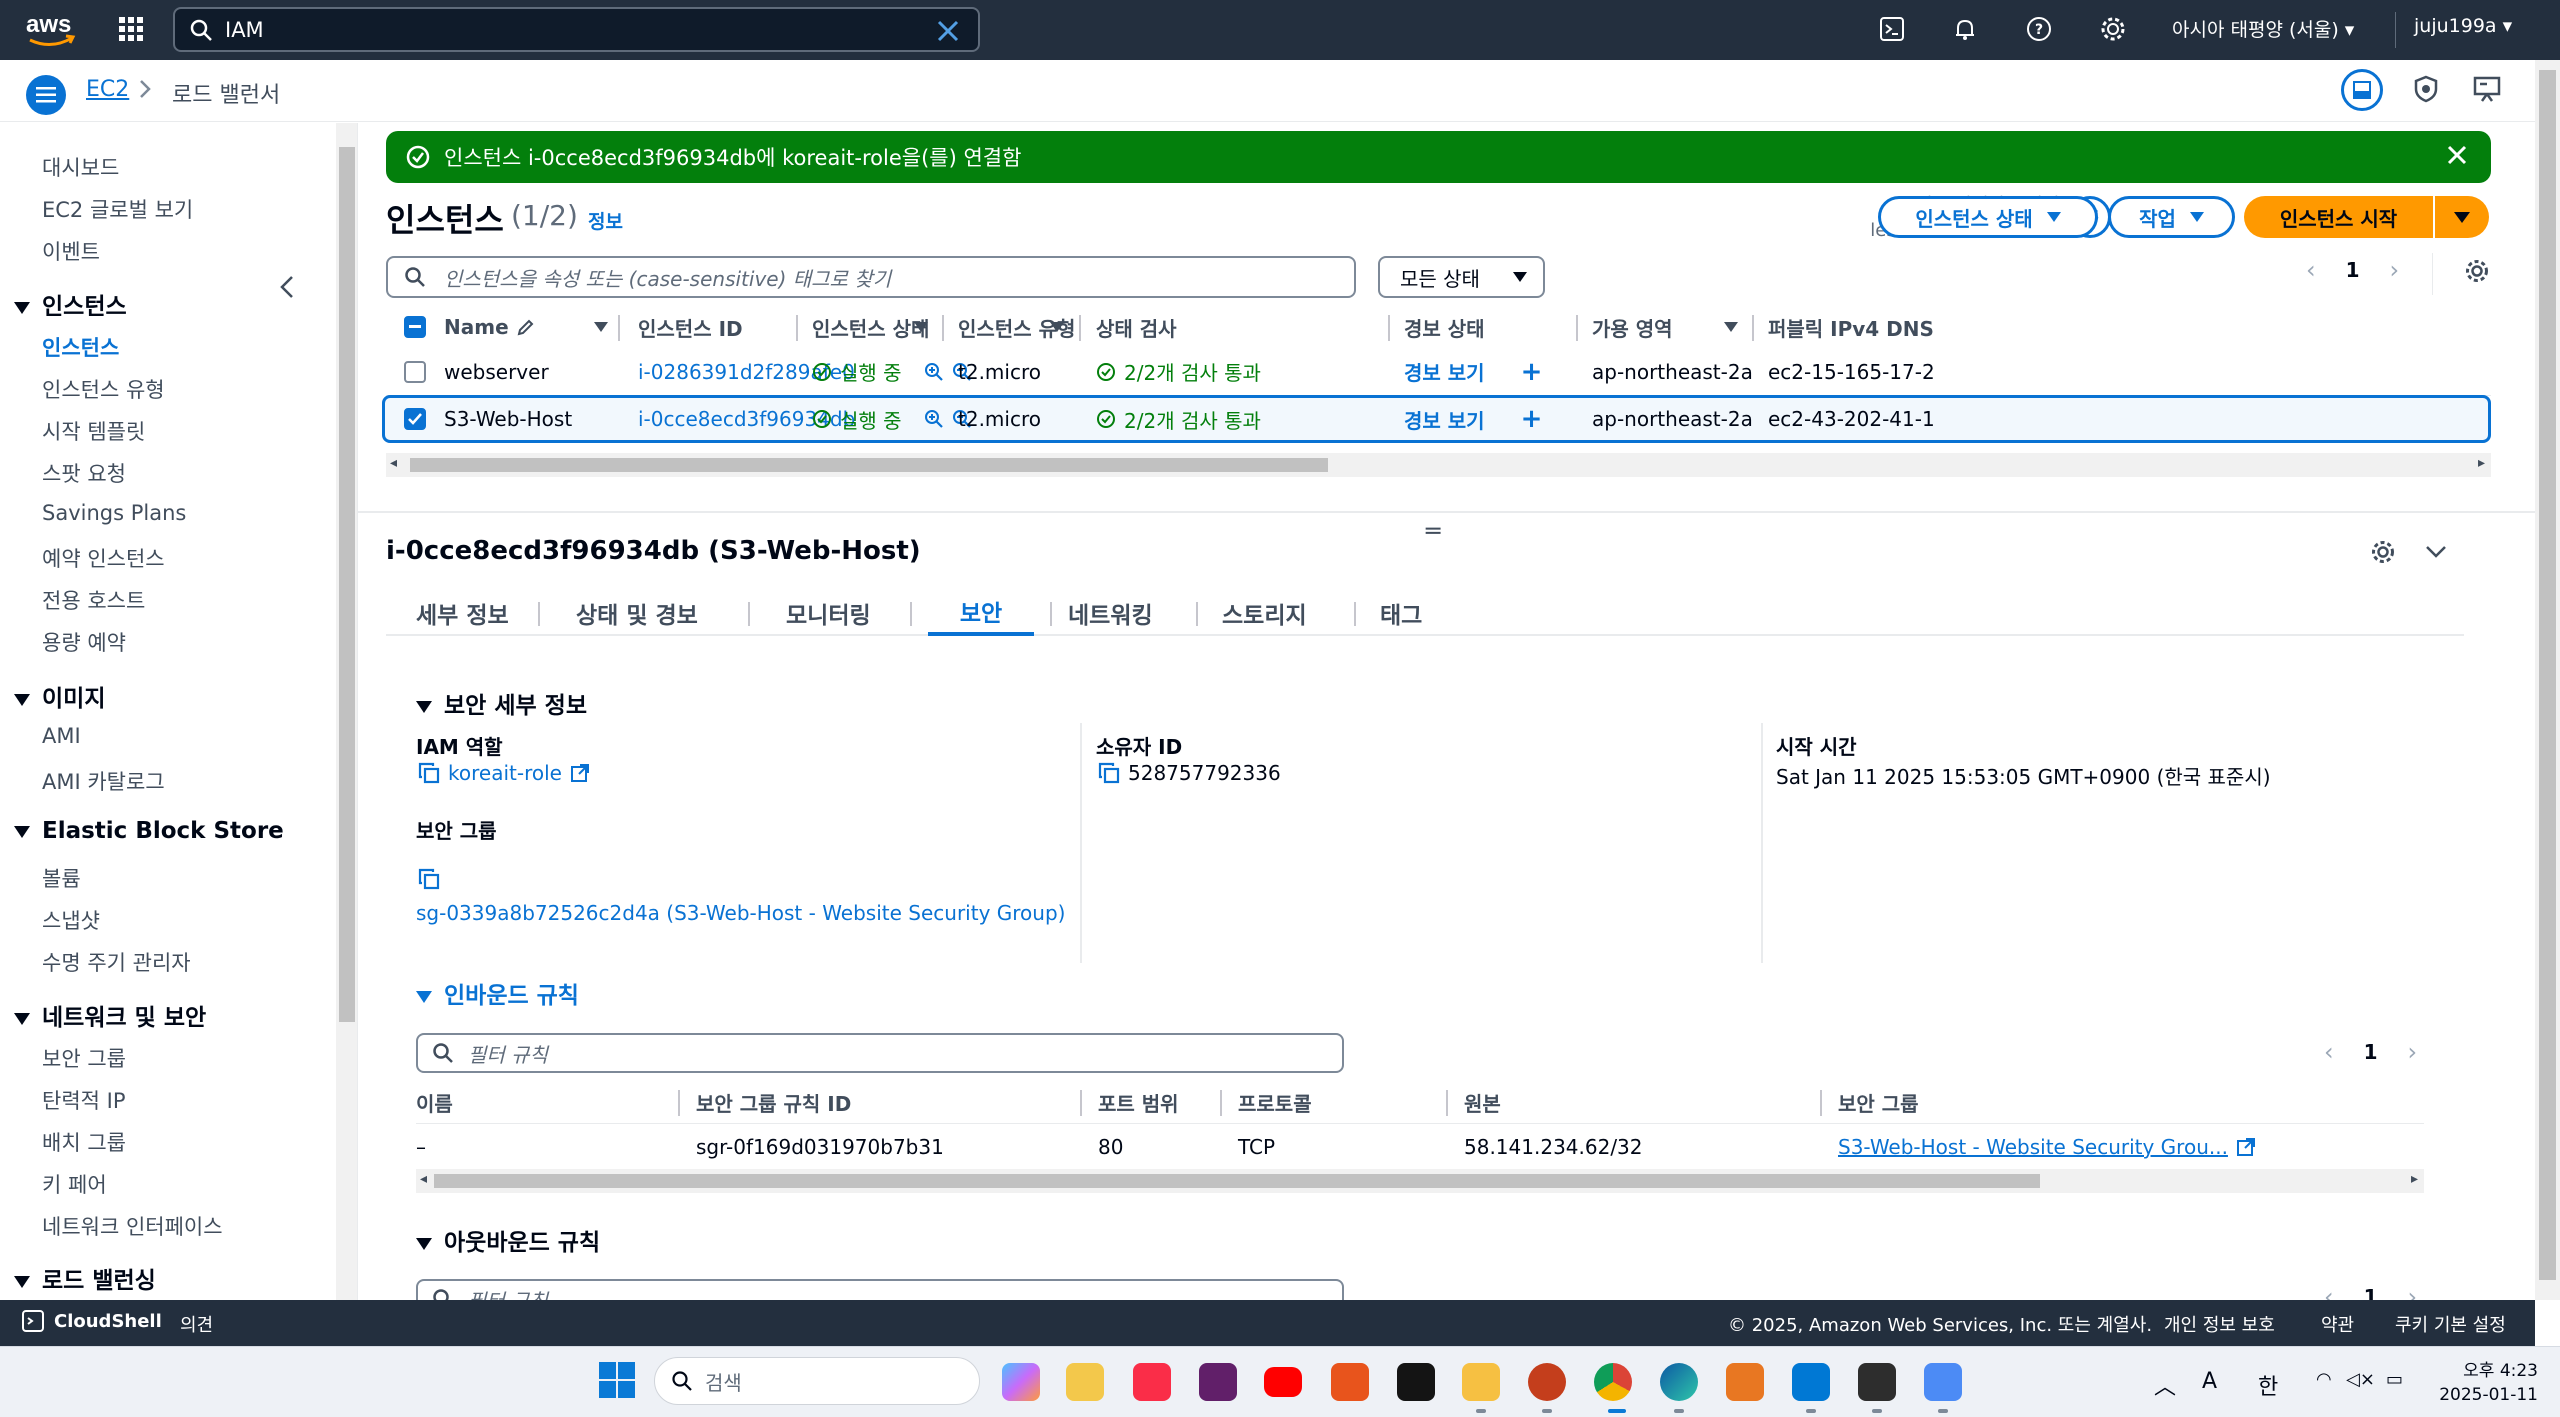 This screenshot has width=2560, height=1417. What do you see at coordinates (59, 696) in the screenshot?
I see `sidebar-section-images: 이미지` at bounding box center [59, 696].